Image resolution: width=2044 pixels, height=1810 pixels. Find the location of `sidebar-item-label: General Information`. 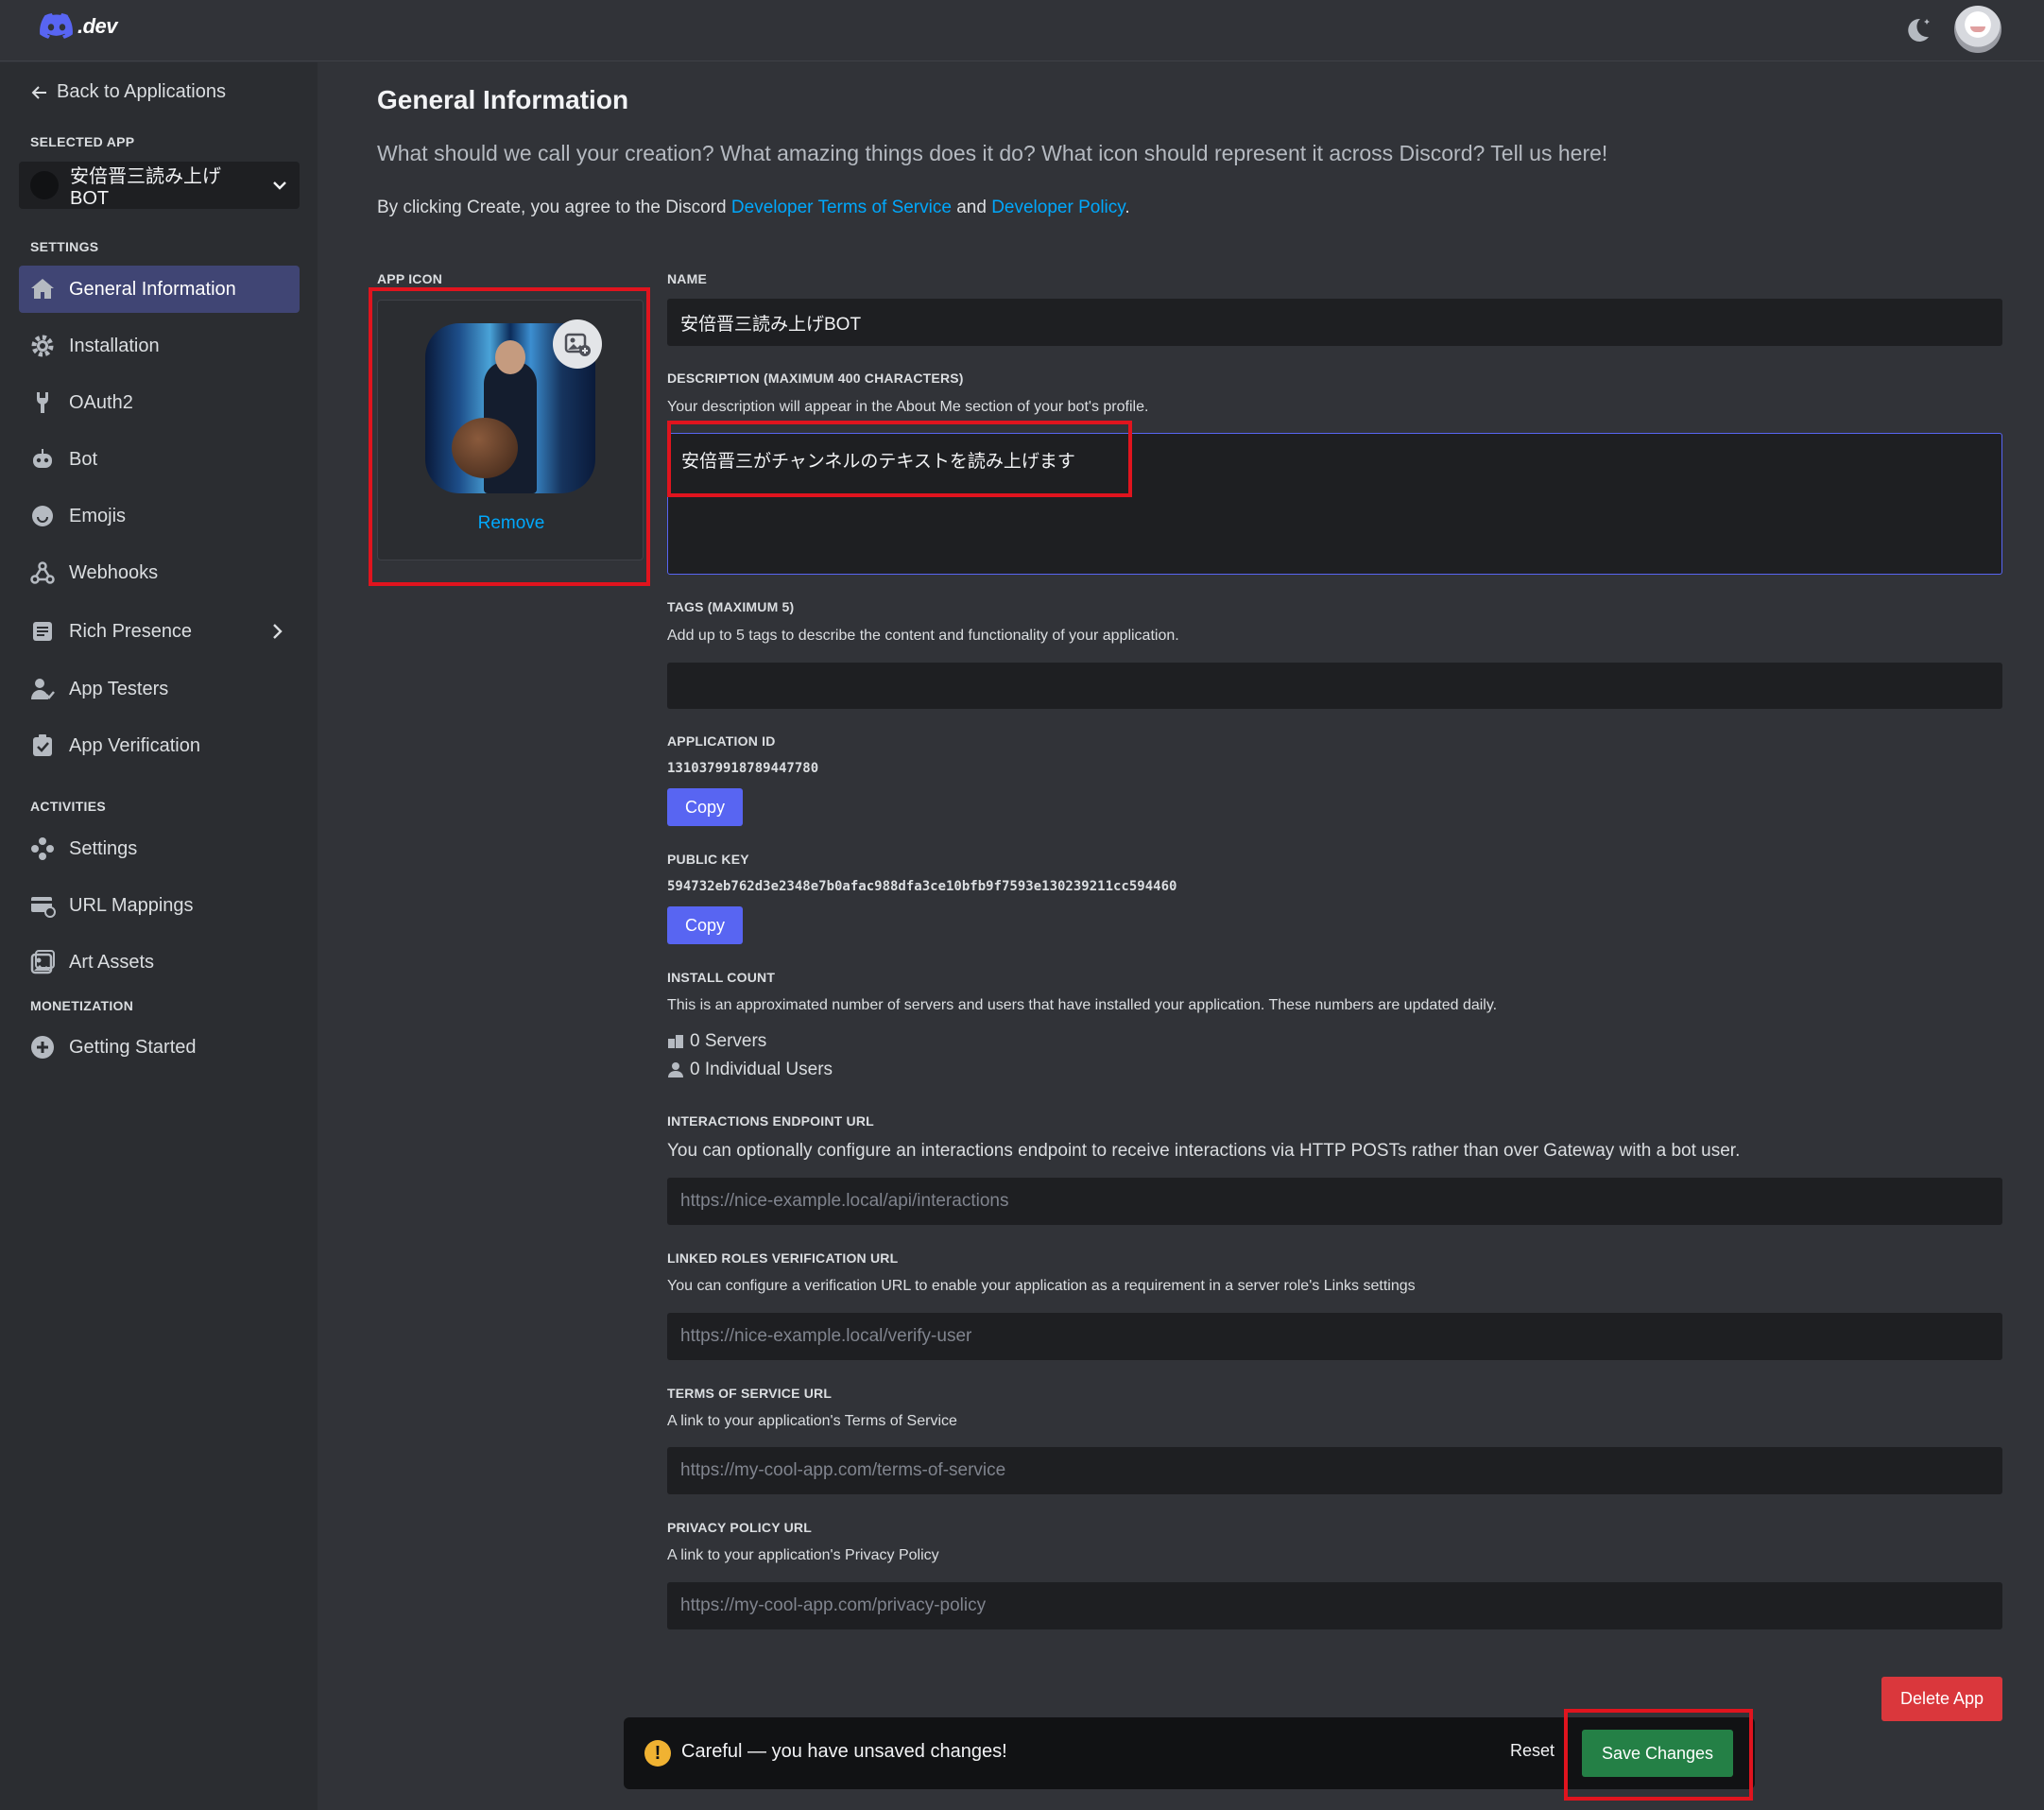

sidebar-item-label: General Information is located at coordinates (152, 289).